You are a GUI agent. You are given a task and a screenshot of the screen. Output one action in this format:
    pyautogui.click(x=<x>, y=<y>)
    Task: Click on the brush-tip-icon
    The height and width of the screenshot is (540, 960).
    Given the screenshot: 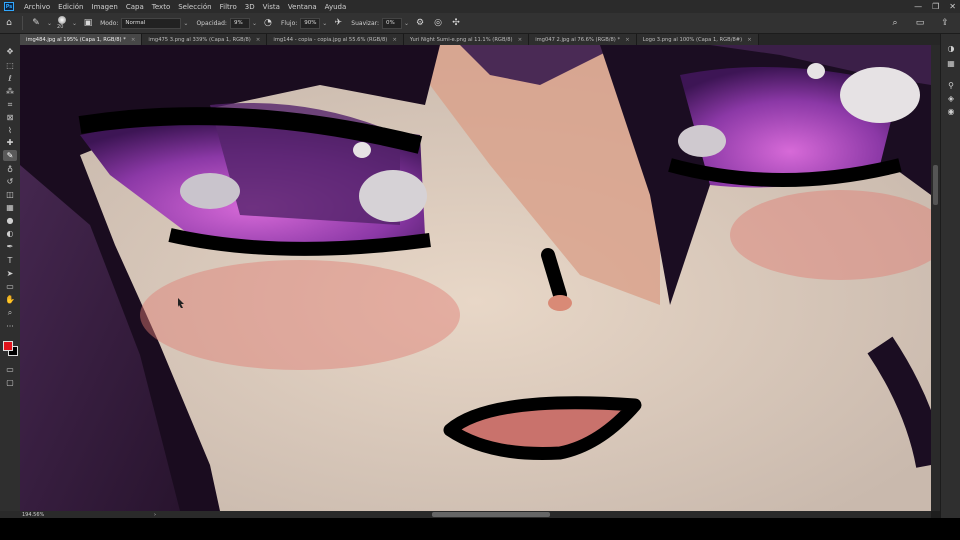 What is the action you would take?
    pyautogui.click(x=62, y=20)
    